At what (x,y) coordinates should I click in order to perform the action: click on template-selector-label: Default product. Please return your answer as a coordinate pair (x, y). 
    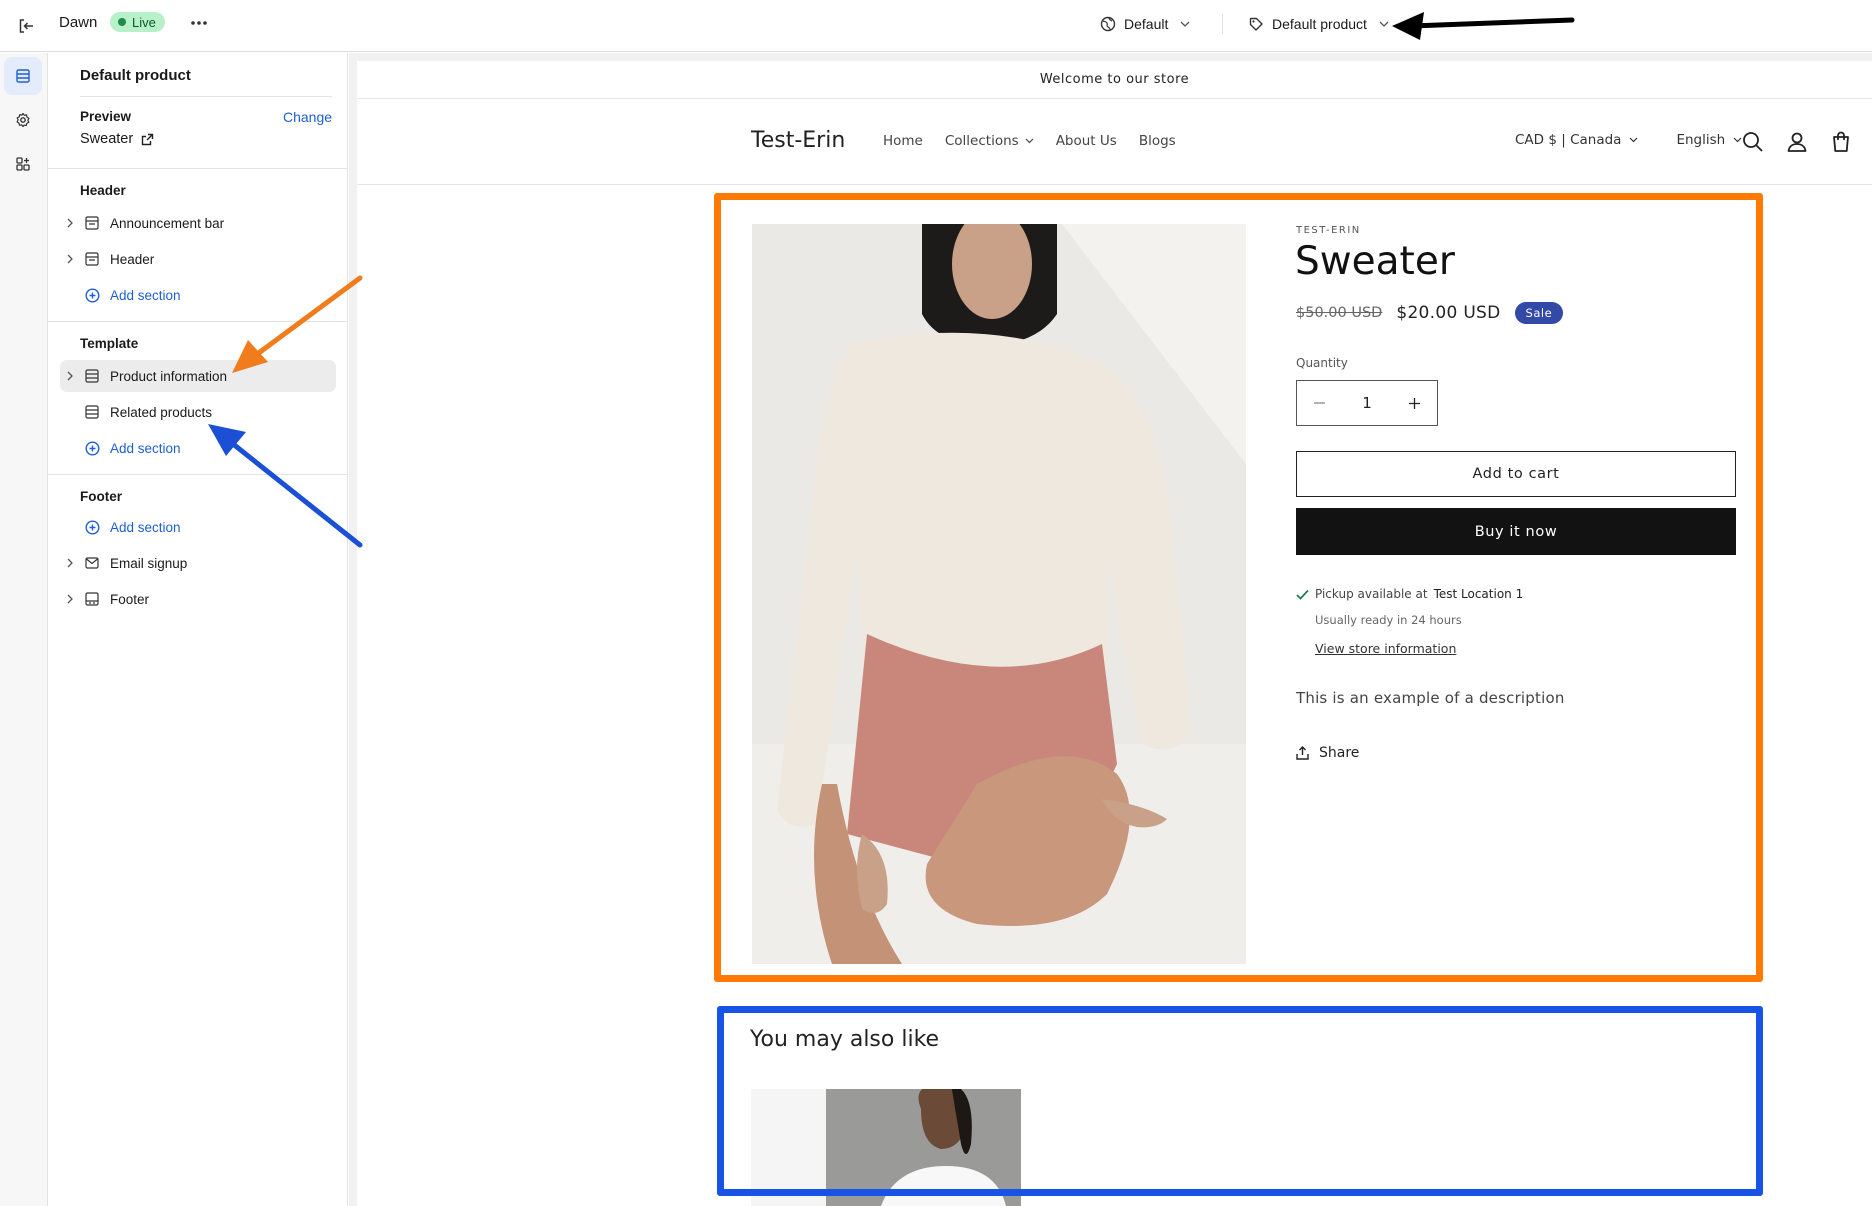
    Looking at the image, I should click on (1319, 24).